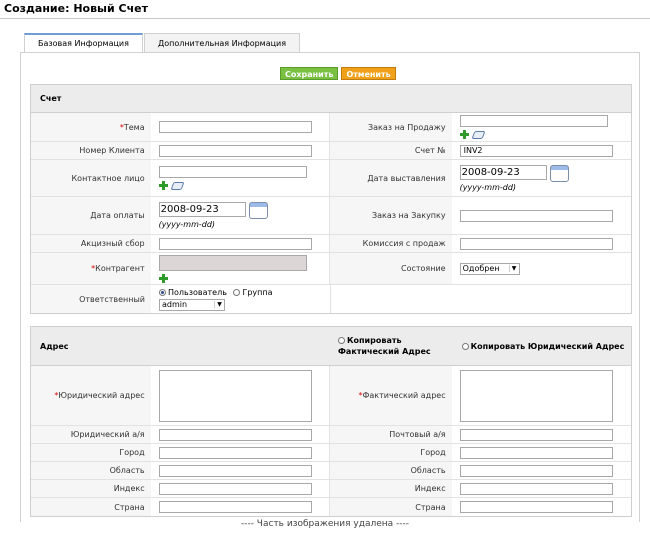  I want to click on invoice-block-title: Счет, so click(331, 99).